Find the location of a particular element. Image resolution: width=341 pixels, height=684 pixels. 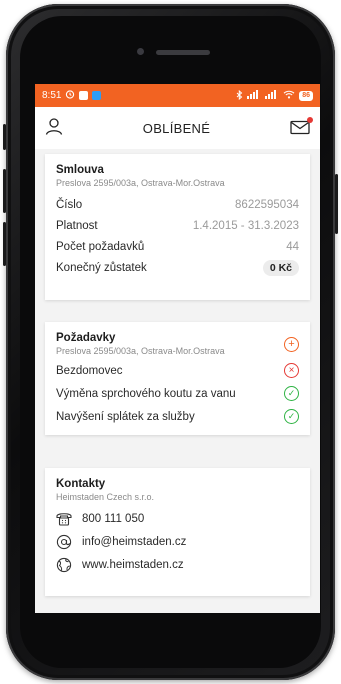

phone-icon is located at coordinates (64, 519).